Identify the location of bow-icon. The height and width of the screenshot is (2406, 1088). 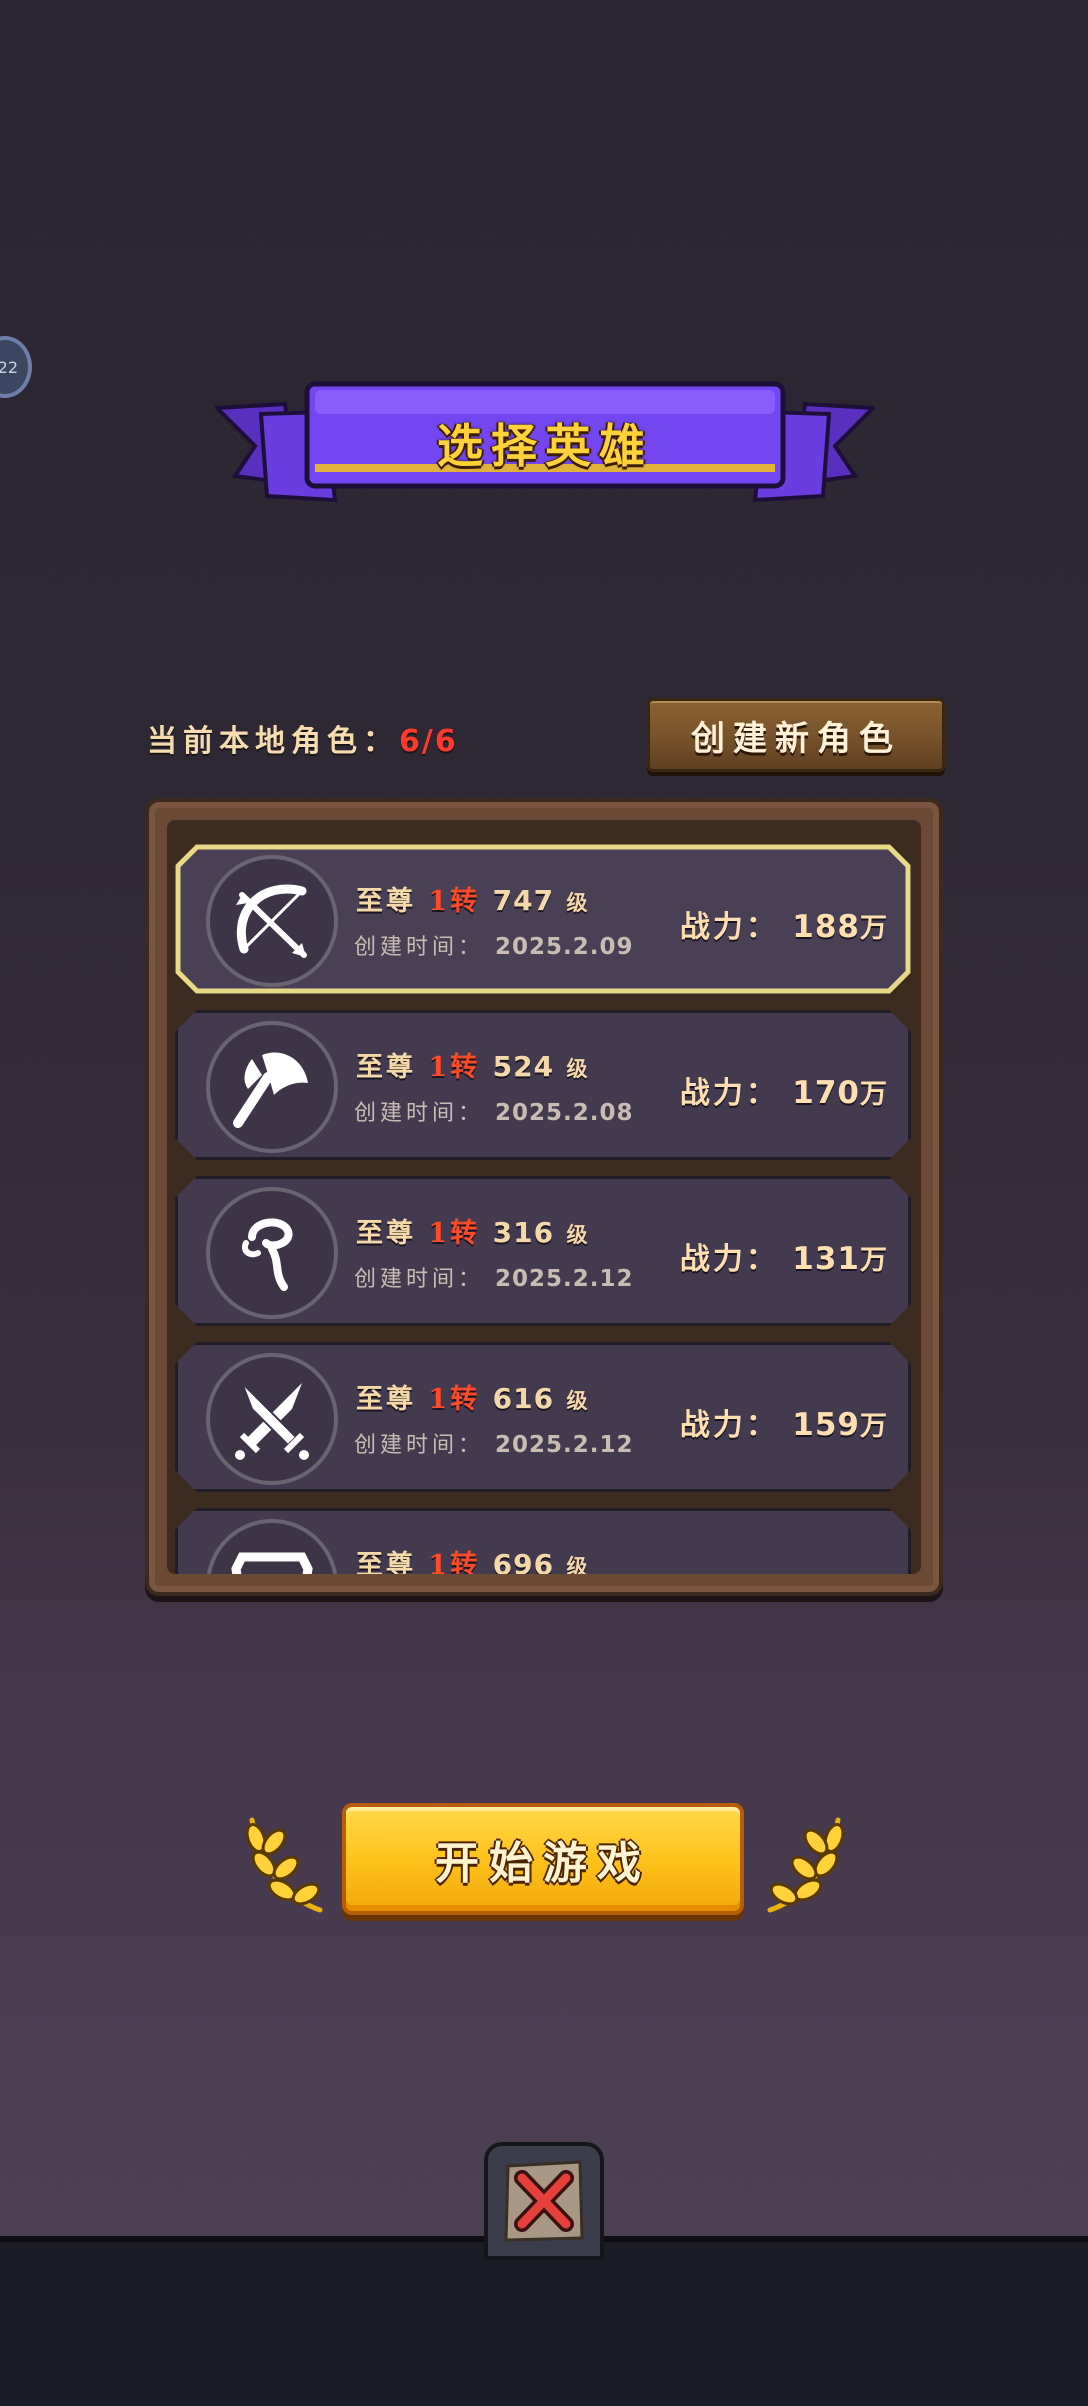
(272, 921).